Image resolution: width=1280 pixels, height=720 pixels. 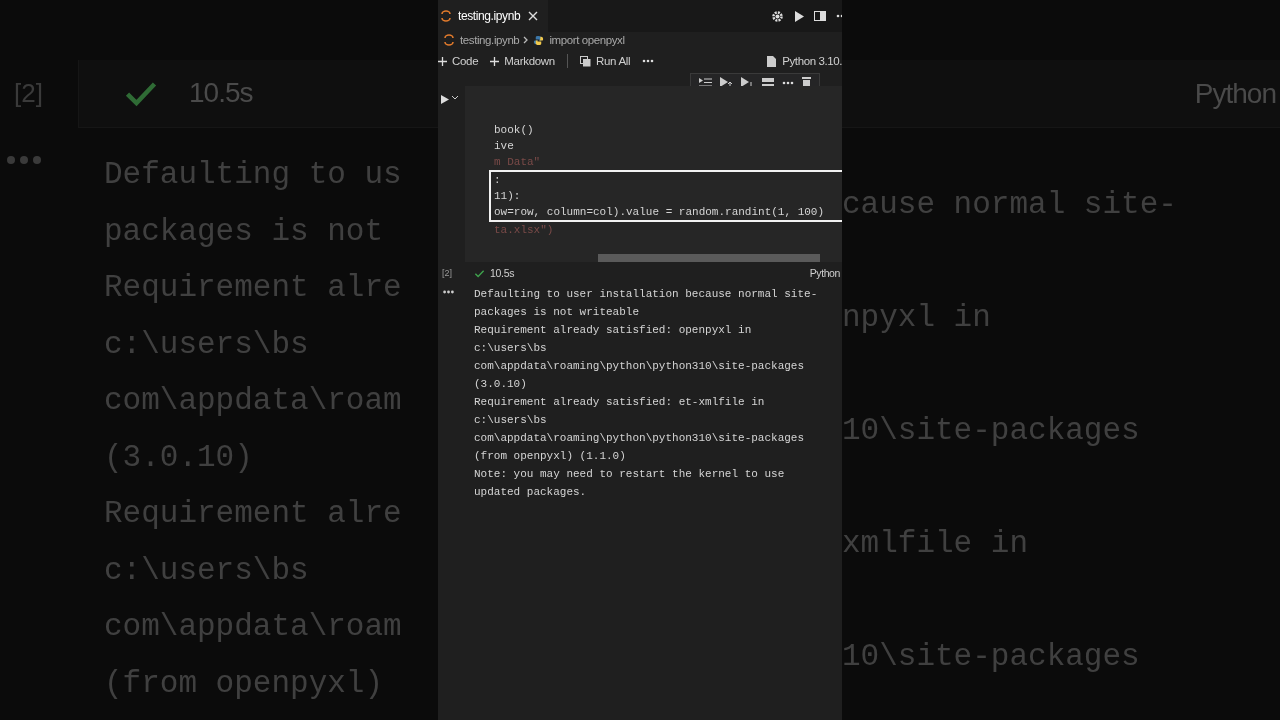 What do you see at coordinates (747, 82) in the screenshot?
I see `run-below-icon` at bounding box center [747, 82].